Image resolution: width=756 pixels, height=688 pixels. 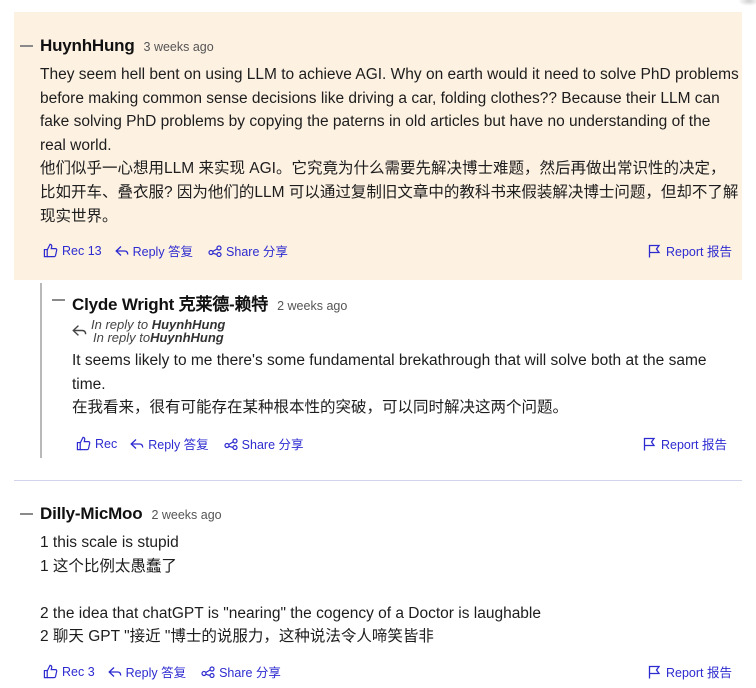 What do you see at coordinates (41, 370) in the screenshot?
I see `thread-rail` at bounding box center [41, 370].